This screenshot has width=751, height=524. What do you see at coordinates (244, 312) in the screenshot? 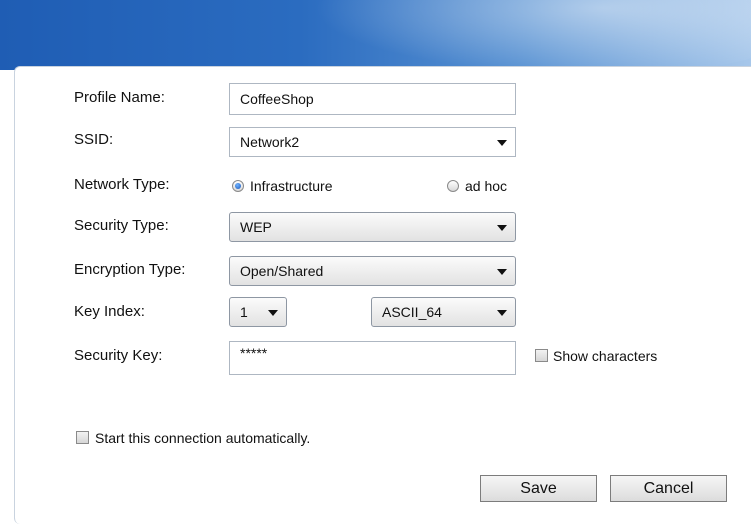
I see `key-index-value: 1` at bounding box center [244, 312].